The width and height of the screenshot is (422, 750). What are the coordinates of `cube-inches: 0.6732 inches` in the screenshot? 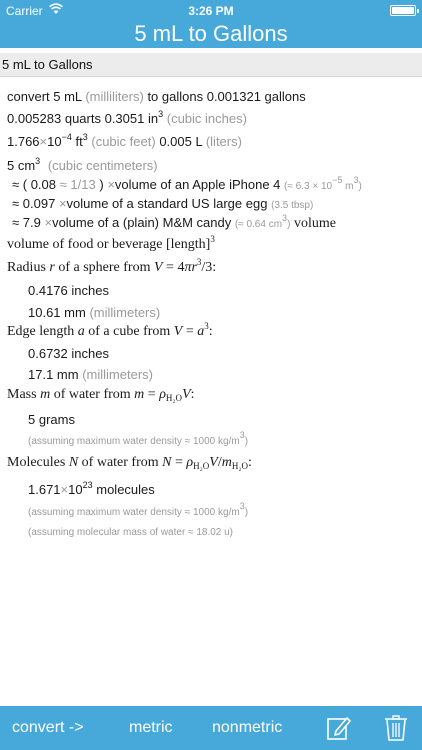 It's located at (68, 353).